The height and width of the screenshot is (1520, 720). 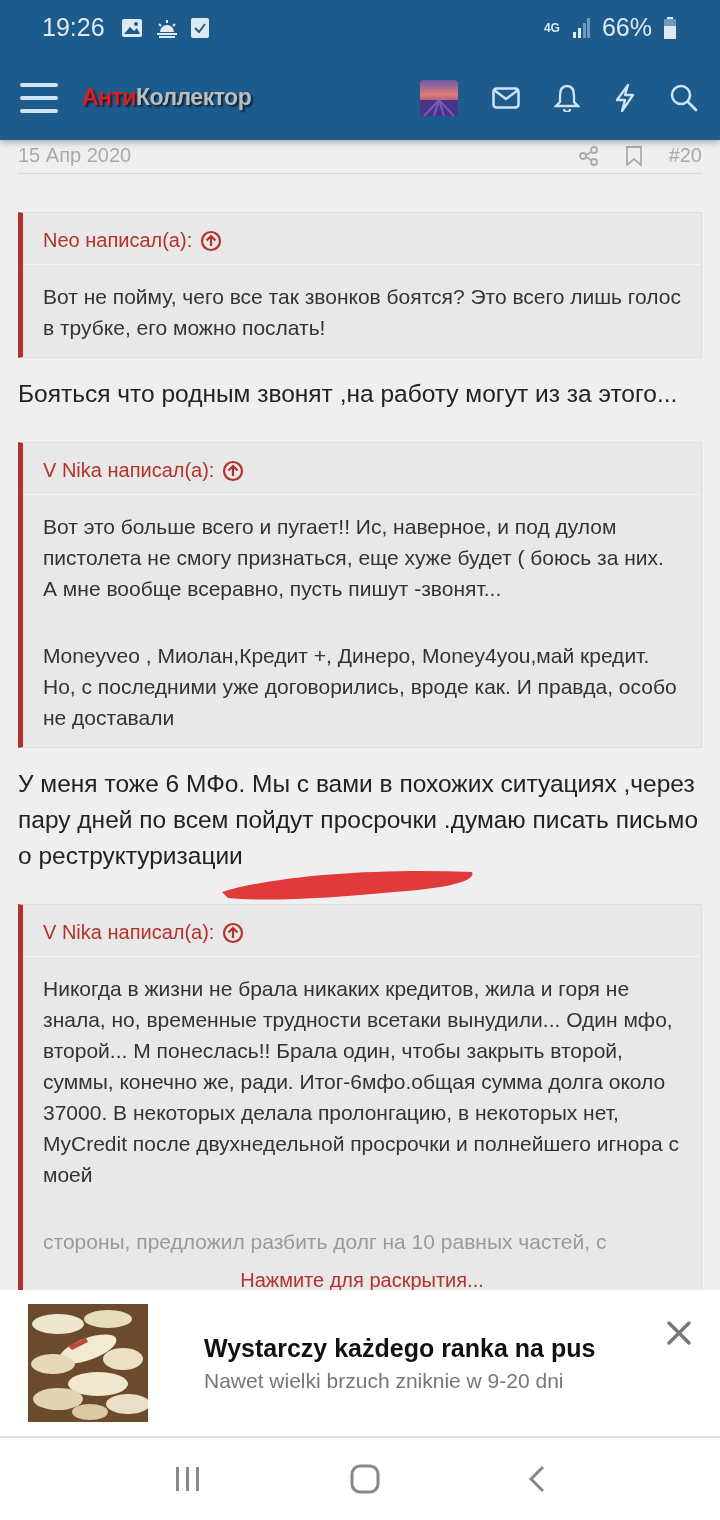 What do you see at coordinates (199, 27) in the screenshot?
I see `checkbox-icon` at bounding box center [199, 27].